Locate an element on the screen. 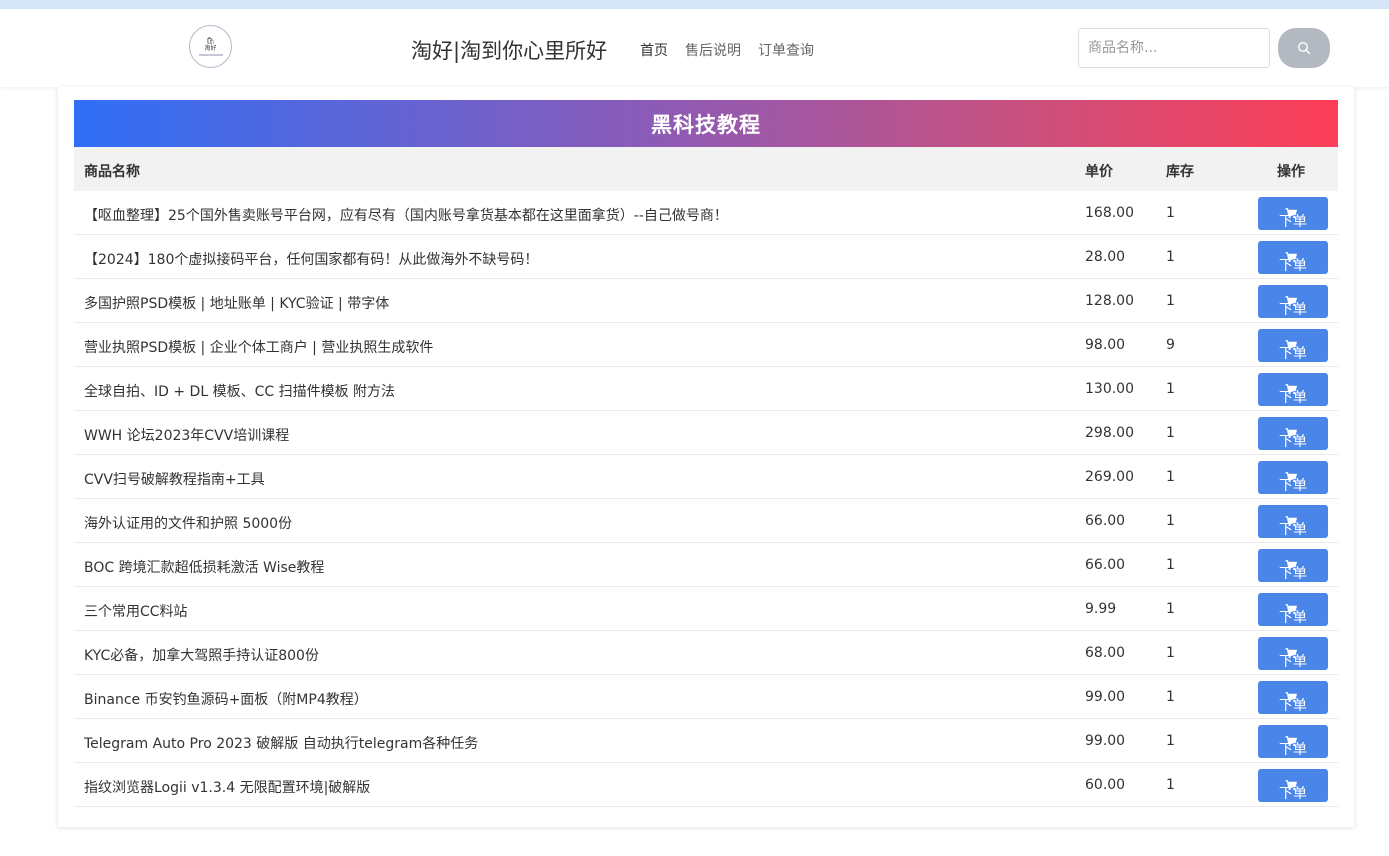 This screenshot has width=1389, height=856. product-price: 98.00 is located at coordinates (1105, 345).